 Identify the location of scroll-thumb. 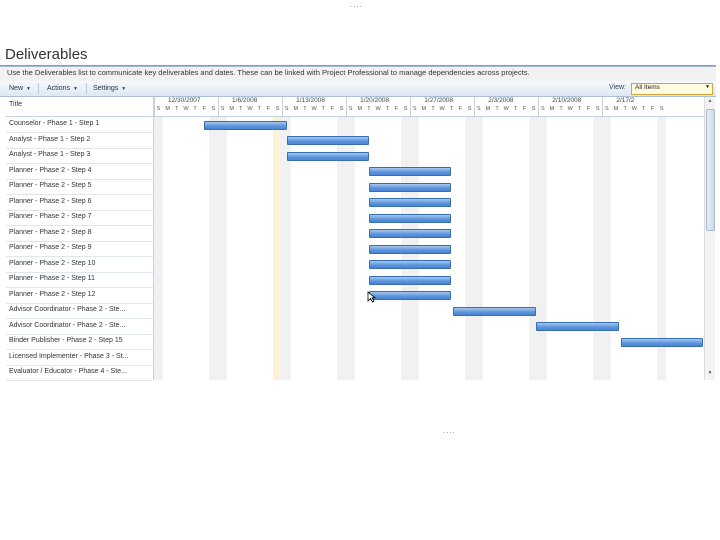
(710, 170).